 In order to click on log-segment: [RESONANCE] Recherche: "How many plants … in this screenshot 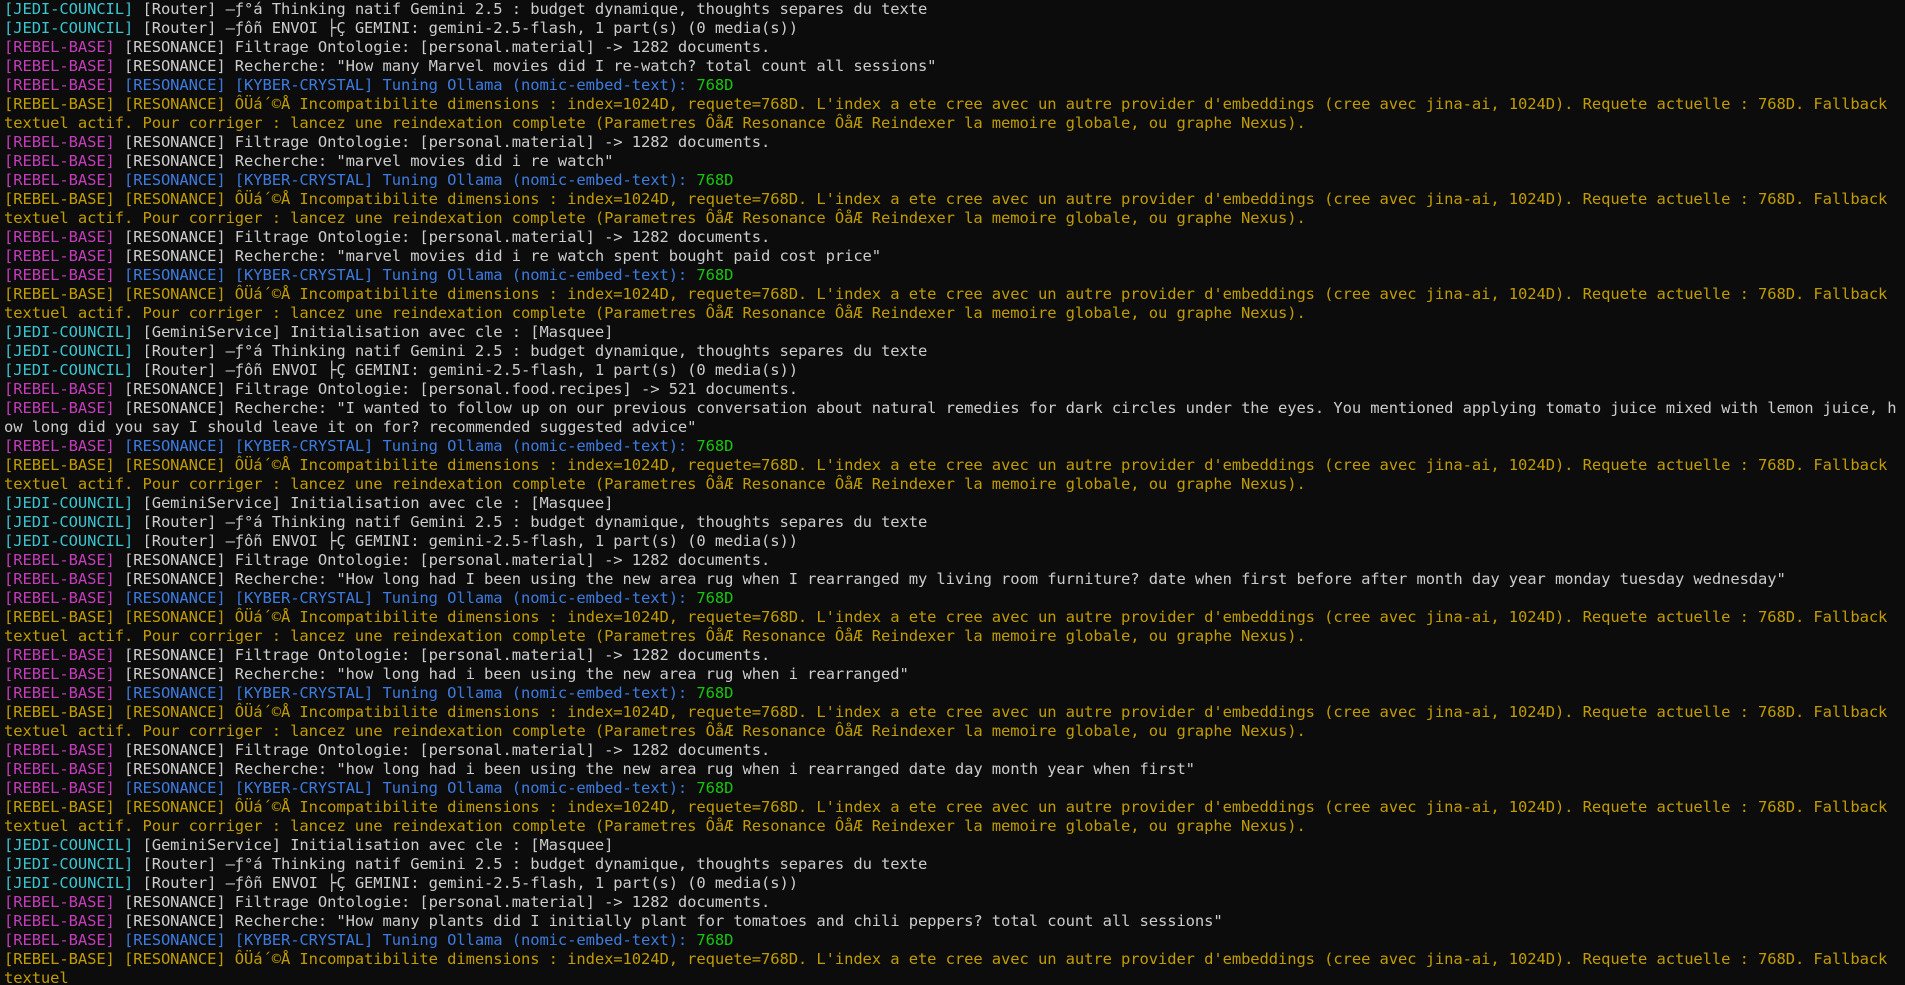, I will do `click(673, 921)`.